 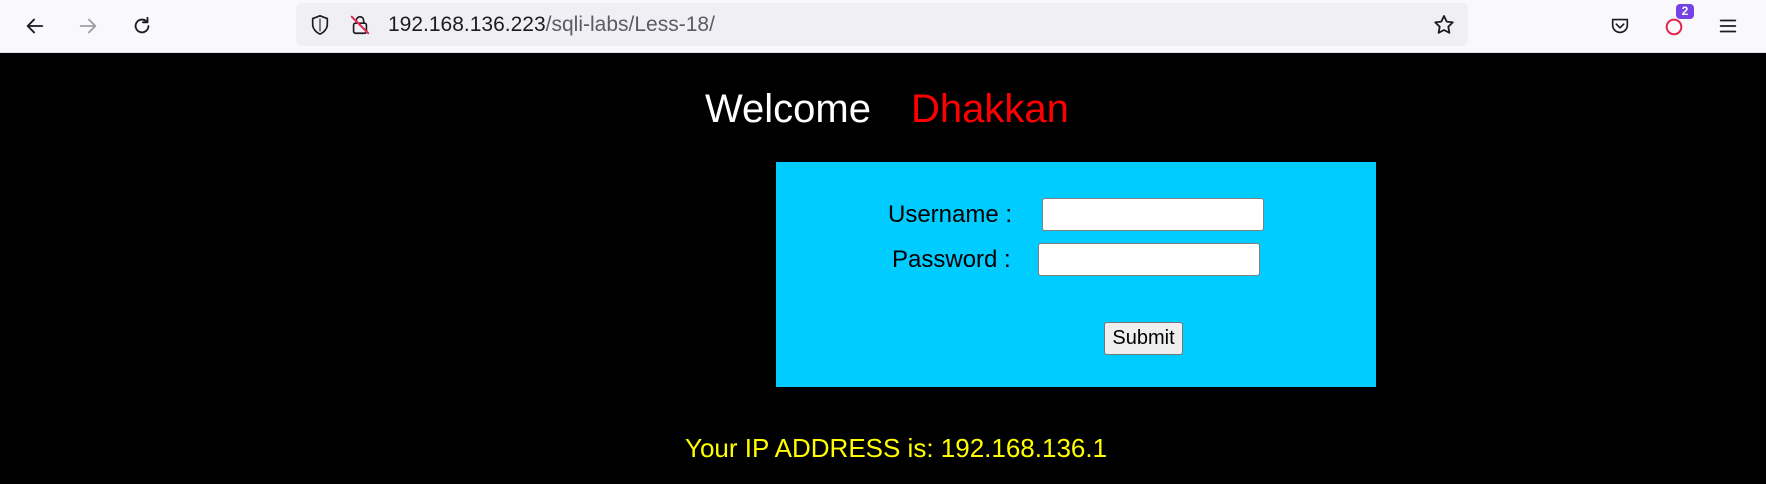 I want to click on welcome-heading: Welcome Dhakkan, so click(x=887, y=109).